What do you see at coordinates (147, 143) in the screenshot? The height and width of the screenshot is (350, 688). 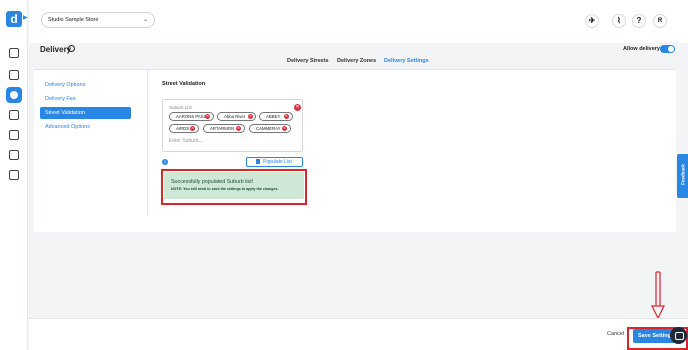 I see `vertical-divider` at bounding box center [147, 143].